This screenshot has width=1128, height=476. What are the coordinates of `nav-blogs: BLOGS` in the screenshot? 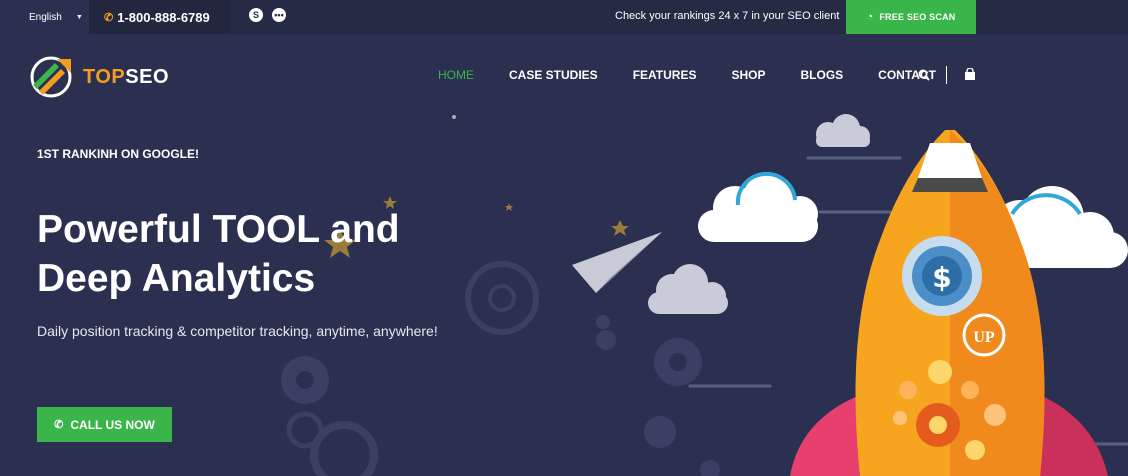 It's located at (821, 75).